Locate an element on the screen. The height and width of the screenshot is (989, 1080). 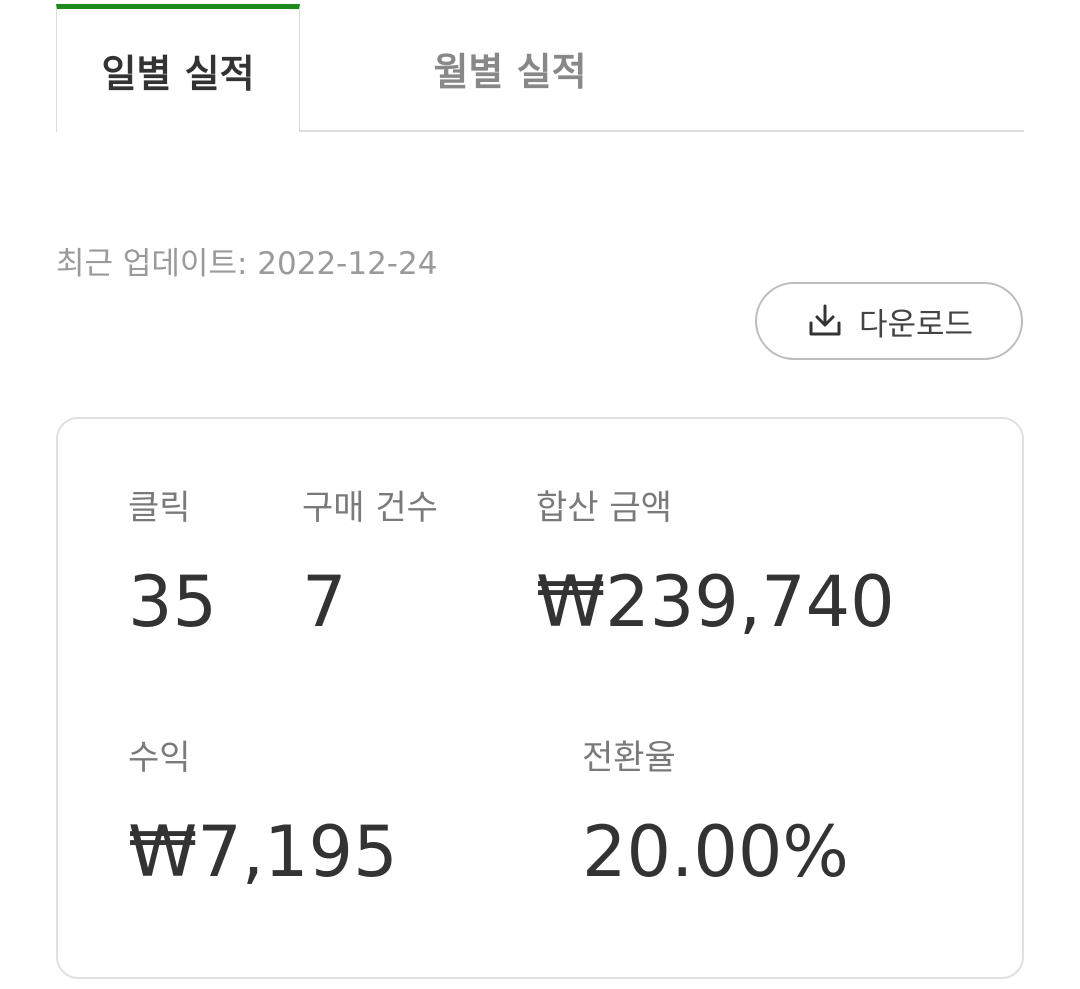
tab-daily-performance: 일별 실적 is located at coordinates (178, 68).